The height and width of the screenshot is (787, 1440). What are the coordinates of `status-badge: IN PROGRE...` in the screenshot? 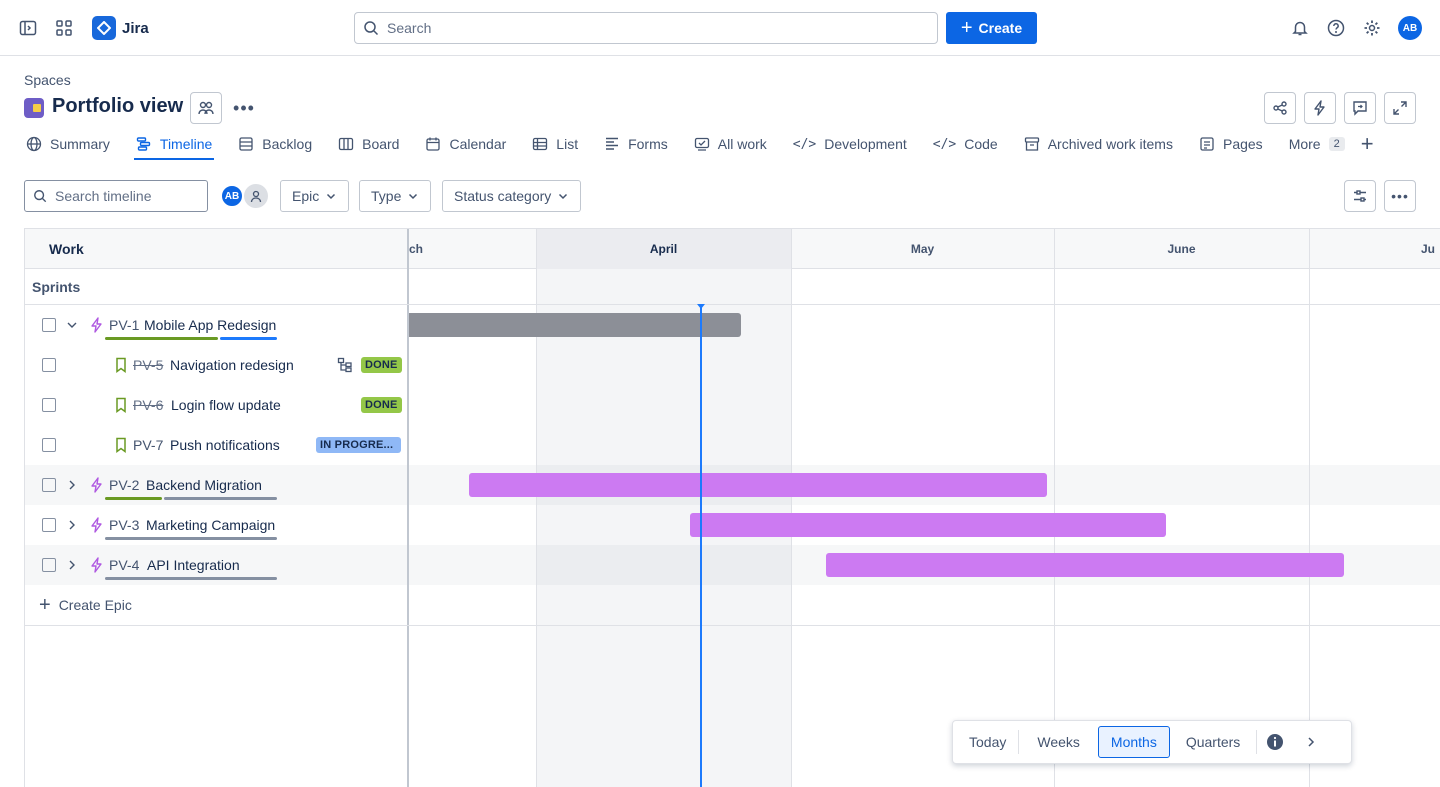 It's located at (358, 445).